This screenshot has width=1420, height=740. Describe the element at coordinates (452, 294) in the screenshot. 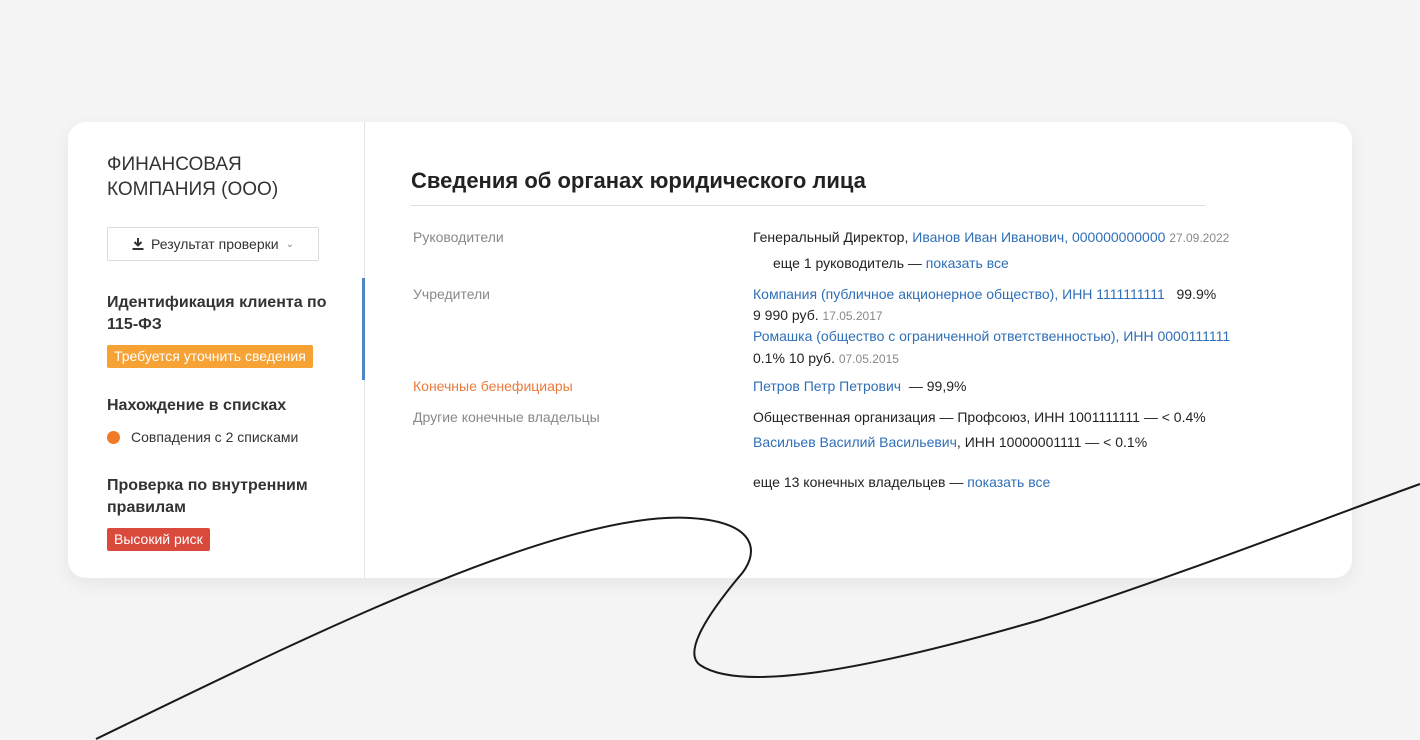

I see `founders-label: Учредители` at that location.